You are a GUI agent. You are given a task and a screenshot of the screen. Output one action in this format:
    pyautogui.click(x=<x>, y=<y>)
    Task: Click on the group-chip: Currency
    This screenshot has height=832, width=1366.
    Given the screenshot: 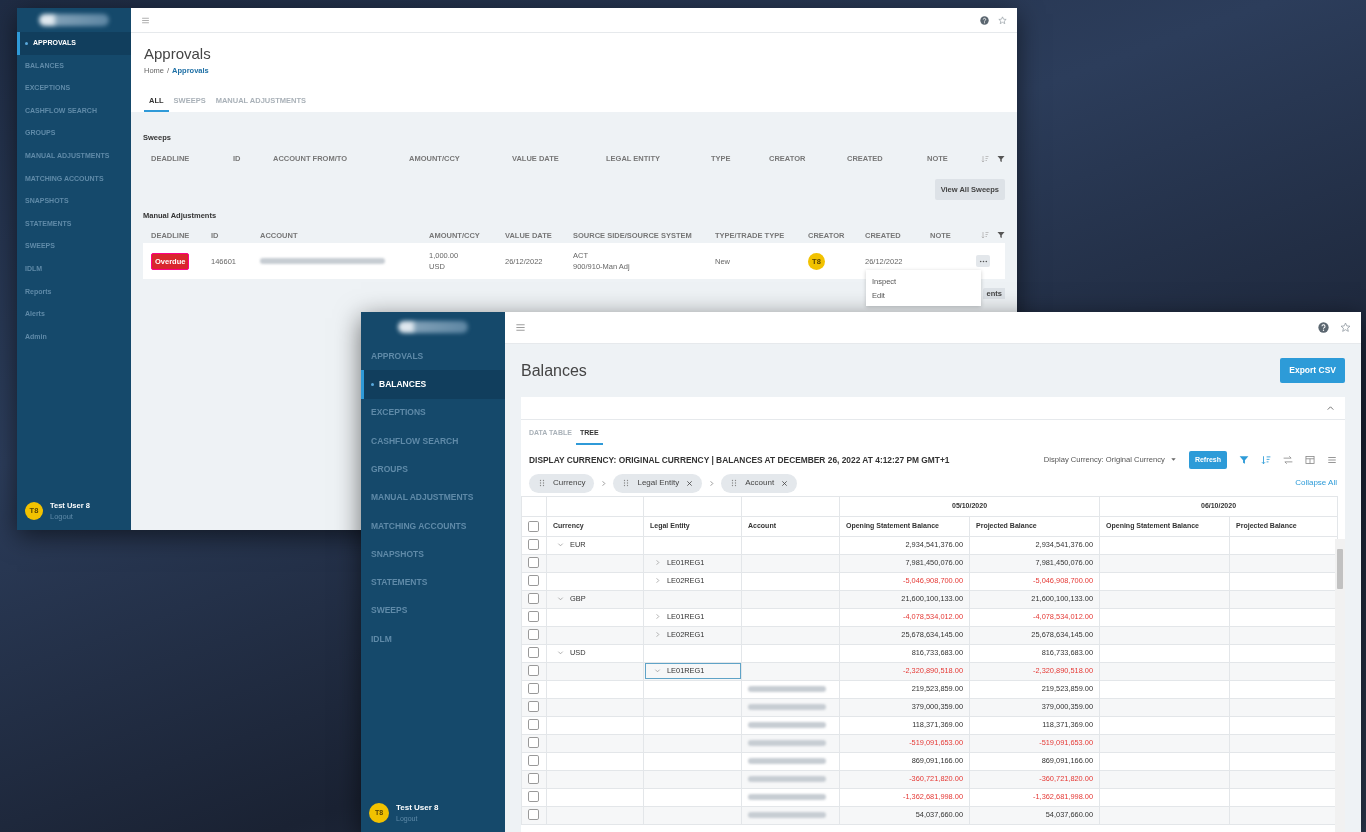 What is the action you would take?
    pyautogui.click(x=562, y=483)
    